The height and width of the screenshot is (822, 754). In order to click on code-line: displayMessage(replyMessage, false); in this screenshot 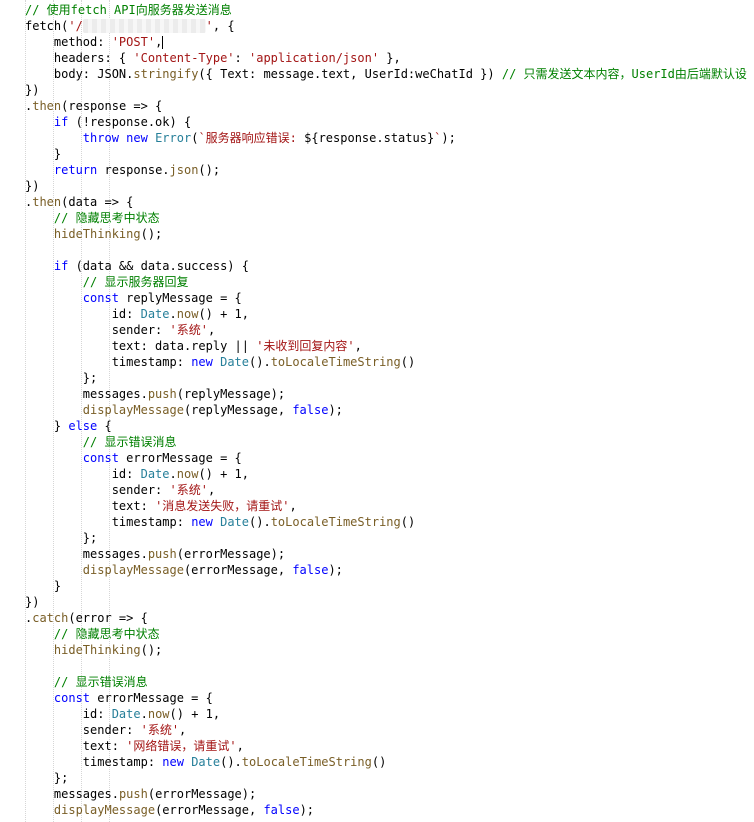, I will do `click(386, 410)`.